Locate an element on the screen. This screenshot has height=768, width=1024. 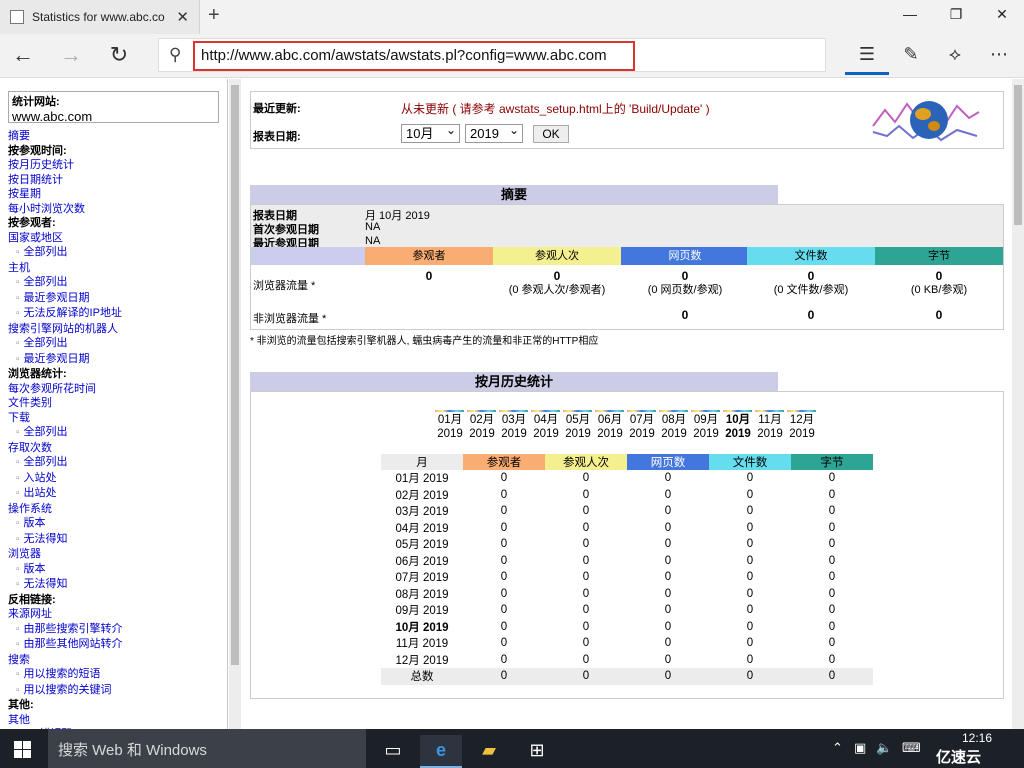
sidebar-link: 按日期统计 is located at coordinates (117, 180).